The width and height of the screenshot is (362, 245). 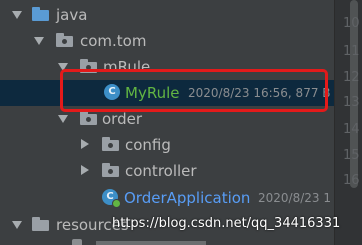 I want to click on resources-folder-icon, so click(x=40, y=224).